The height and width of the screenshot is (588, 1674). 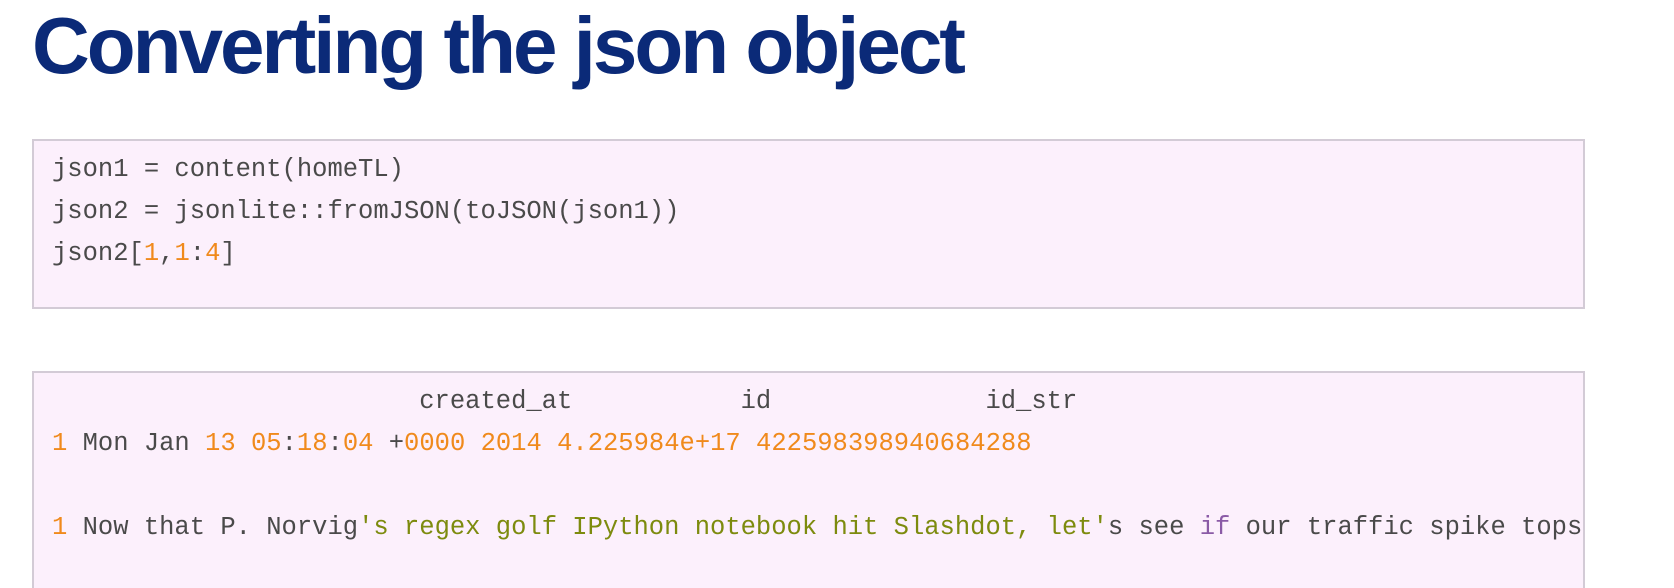 What do you see at coordinates (511, 443) in the screenshot?
I see `output-number: 2014` at bounding box center [511, 443].